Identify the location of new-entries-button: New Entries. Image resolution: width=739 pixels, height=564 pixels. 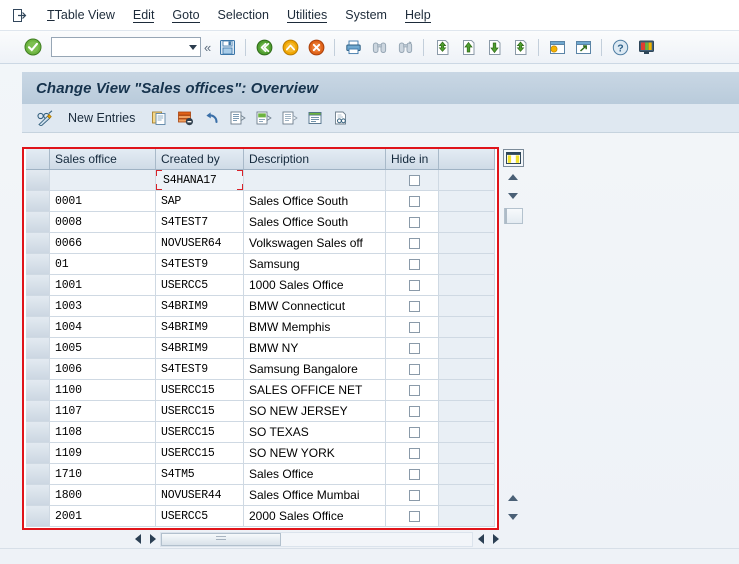
(101, 118).